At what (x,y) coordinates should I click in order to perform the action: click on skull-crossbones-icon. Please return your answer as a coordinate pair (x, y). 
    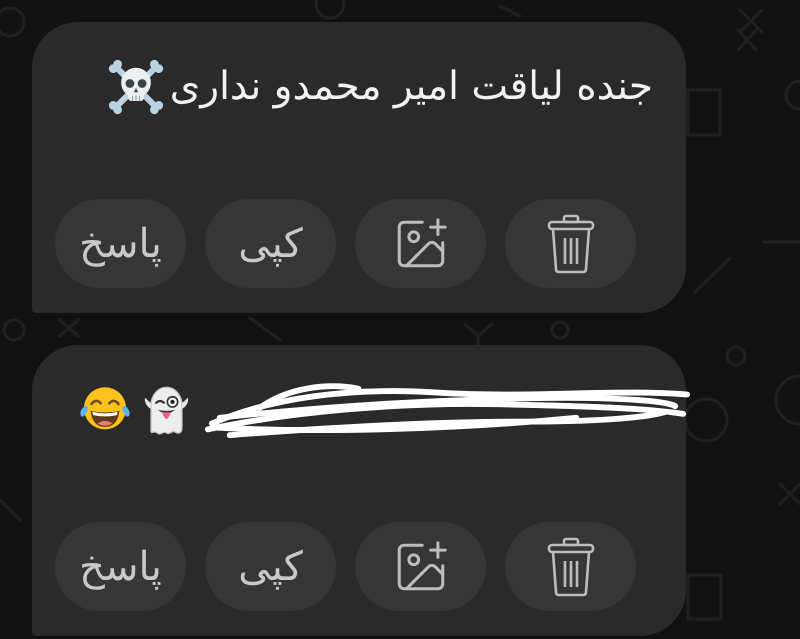
    Looking at the image, I should click on (136, 87).